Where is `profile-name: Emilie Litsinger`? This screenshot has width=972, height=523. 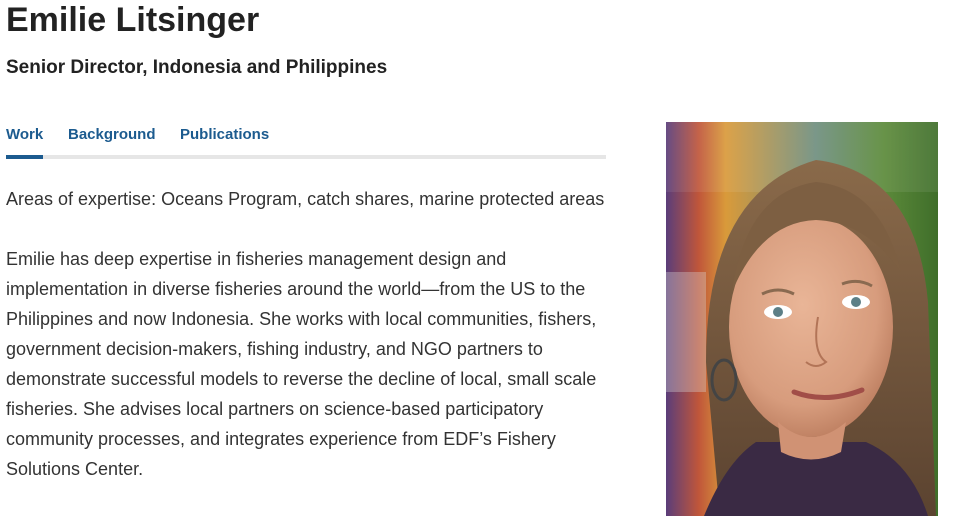 profile-name: Emilie Litsinger is located at coordinates (133, 20).